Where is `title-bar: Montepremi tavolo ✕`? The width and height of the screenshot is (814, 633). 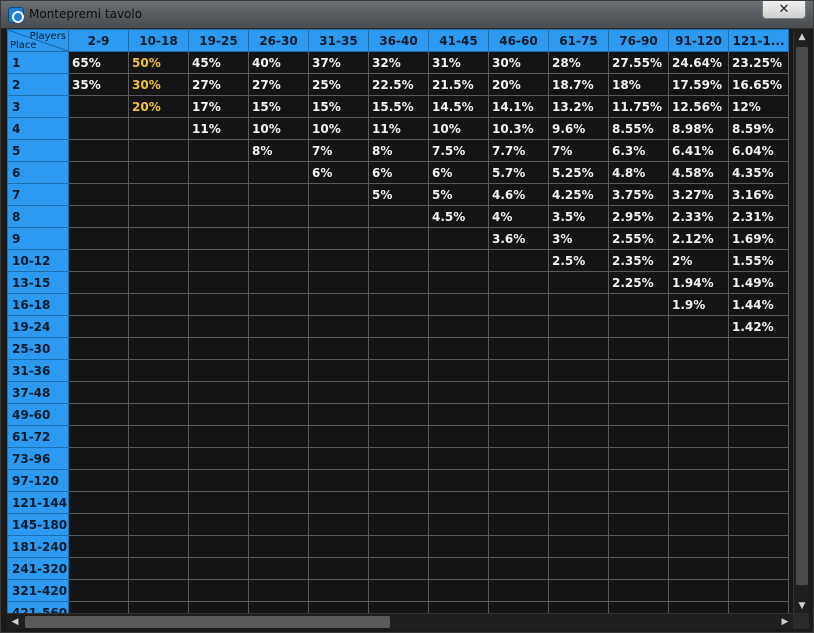
title-bar: Montepremi tavolo ✕ is located at coordinates (407, 15).